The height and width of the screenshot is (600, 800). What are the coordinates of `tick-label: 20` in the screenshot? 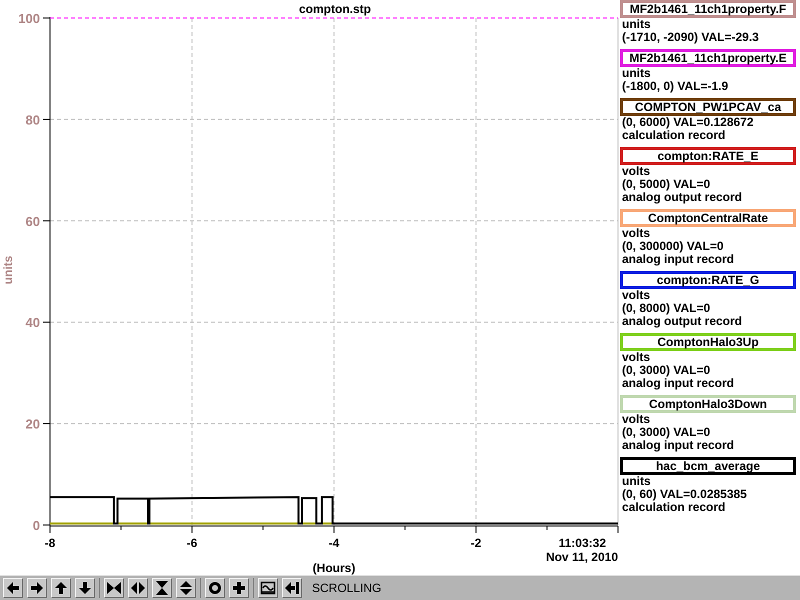 It's located at (33, 424).